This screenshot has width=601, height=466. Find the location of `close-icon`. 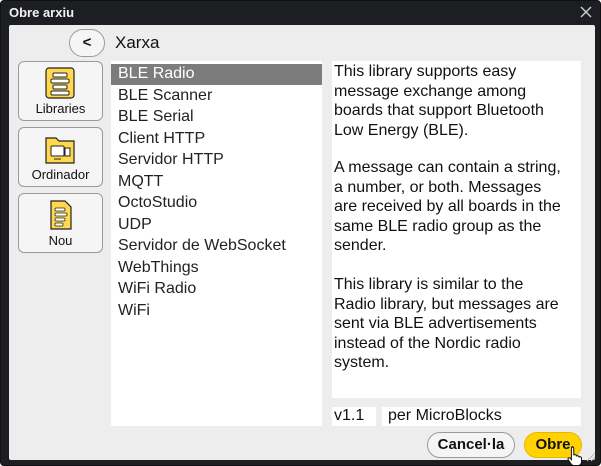

close-icon is located at coordinates (586, 12).